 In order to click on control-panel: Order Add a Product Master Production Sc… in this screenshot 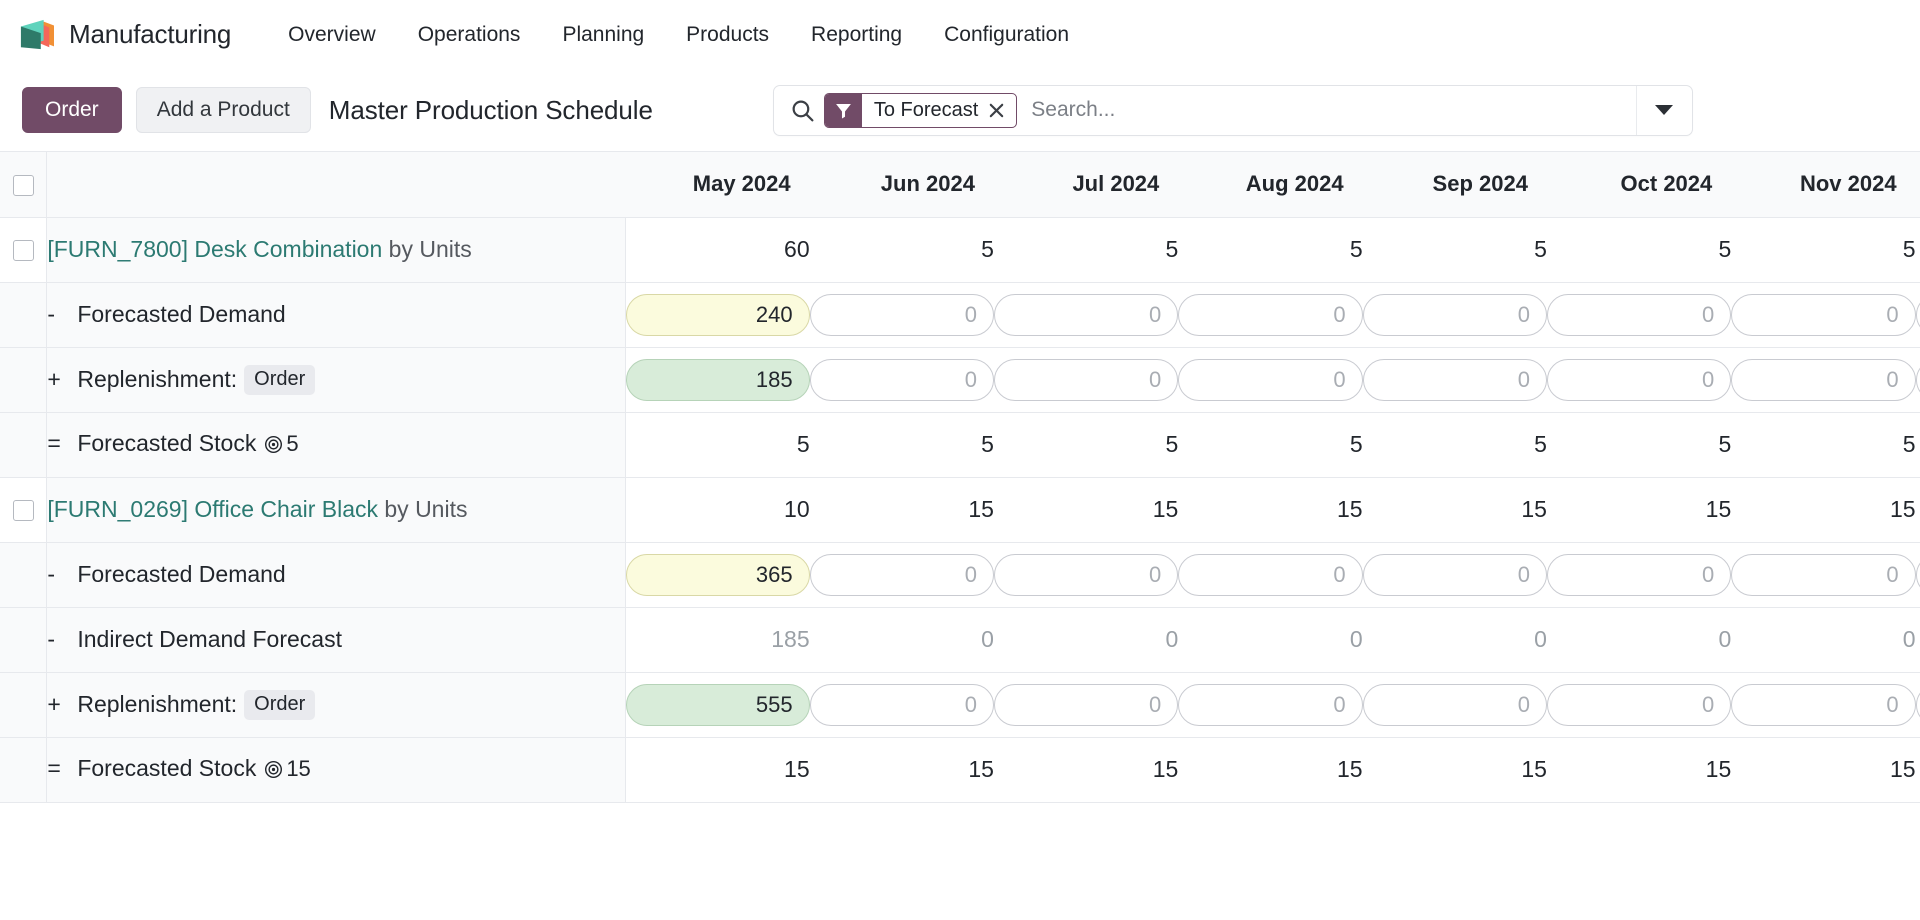, I will do `click(960, 110)`.